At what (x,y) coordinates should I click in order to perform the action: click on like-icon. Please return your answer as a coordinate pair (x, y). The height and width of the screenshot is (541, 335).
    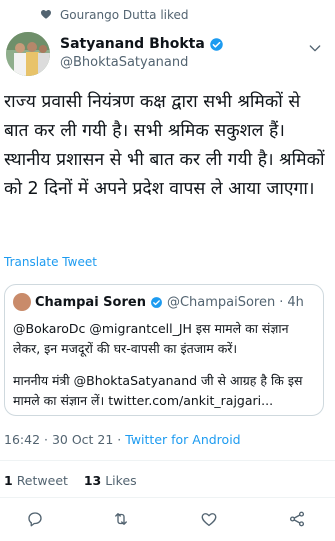
    Looking at the image, I should click on (209, 519).